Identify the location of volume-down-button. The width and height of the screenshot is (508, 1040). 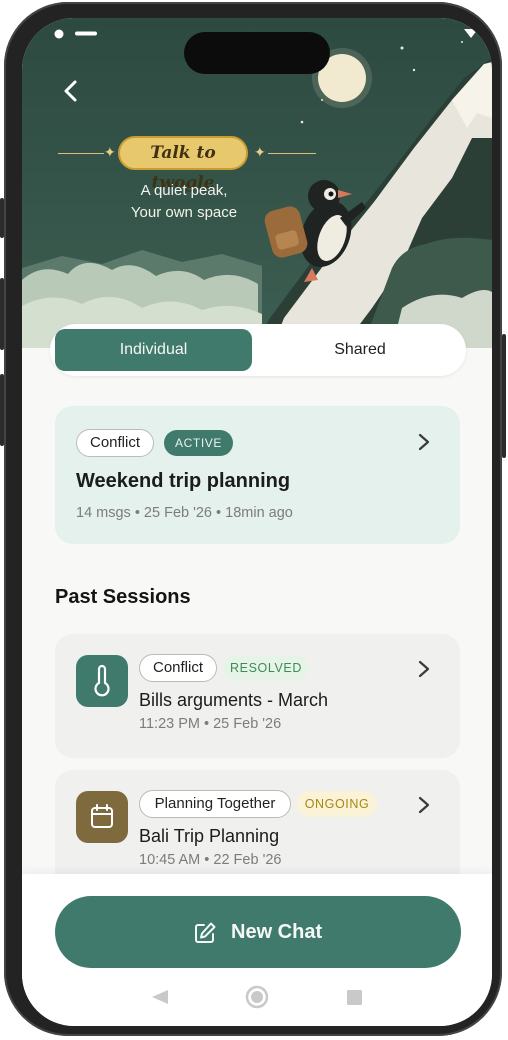
(2, 410).